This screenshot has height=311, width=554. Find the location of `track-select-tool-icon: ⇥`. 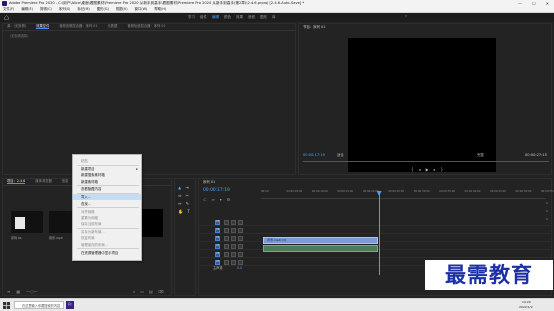

track-select-tool-icon: ⇥ is located at coordinates (187, 187).